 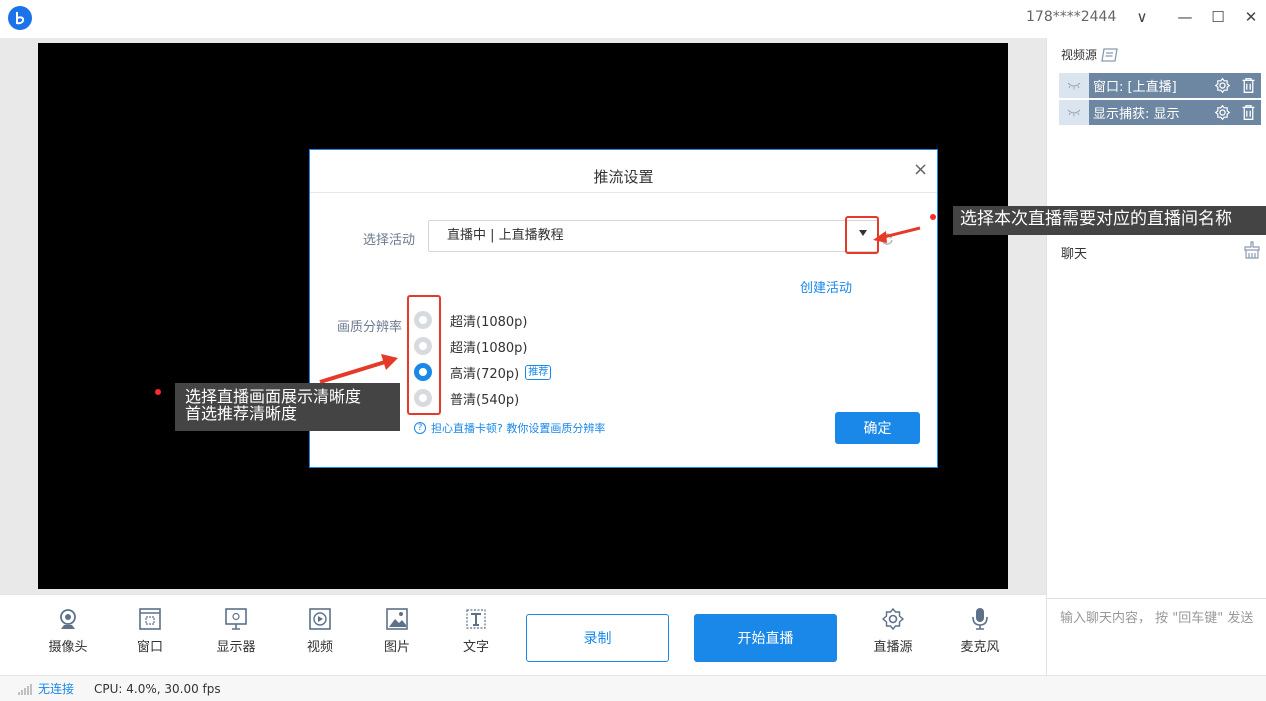 I want to click on annotation-callout-quality: 选择直播画面展示清晰度 首选推荐清晰度, so click(x=287, y=407).